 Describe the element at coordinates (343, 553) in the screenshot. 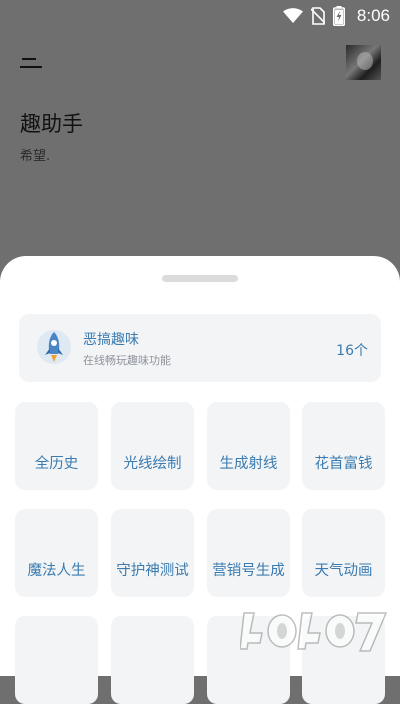

I see `tool-tile: 天气动画` at that location.